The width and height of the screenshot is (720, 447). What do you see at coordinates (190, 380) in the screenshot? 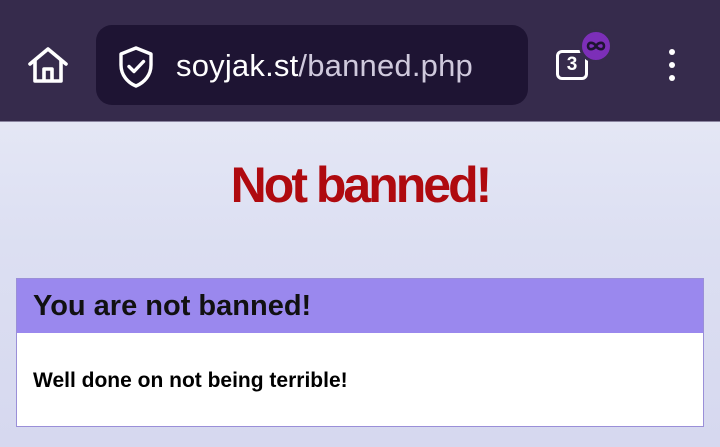
I see `ban-status-message: Well done on not being terrible!` at bounding box center [190, 380].